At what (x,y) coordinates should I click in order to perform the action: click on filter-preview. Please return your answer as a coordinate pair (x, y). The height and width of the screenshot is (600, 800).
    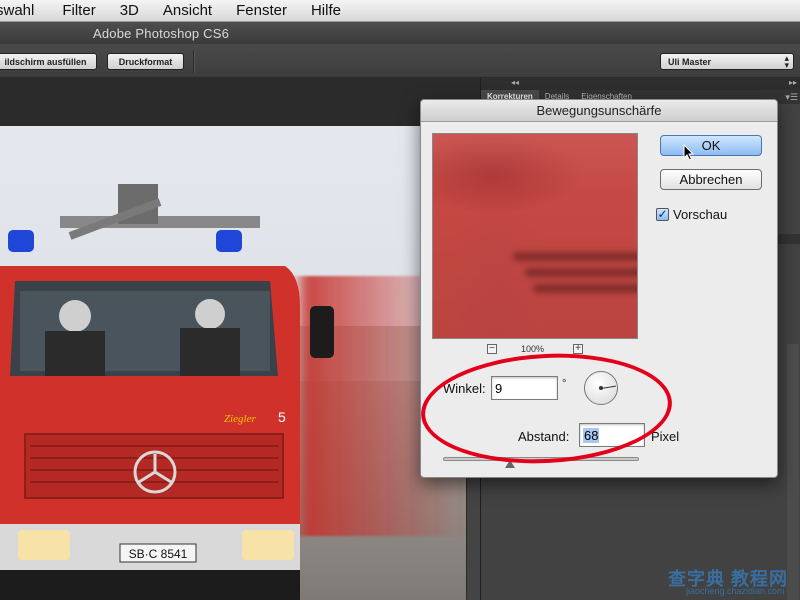
    Looking at the image, I should click on (535, 236).